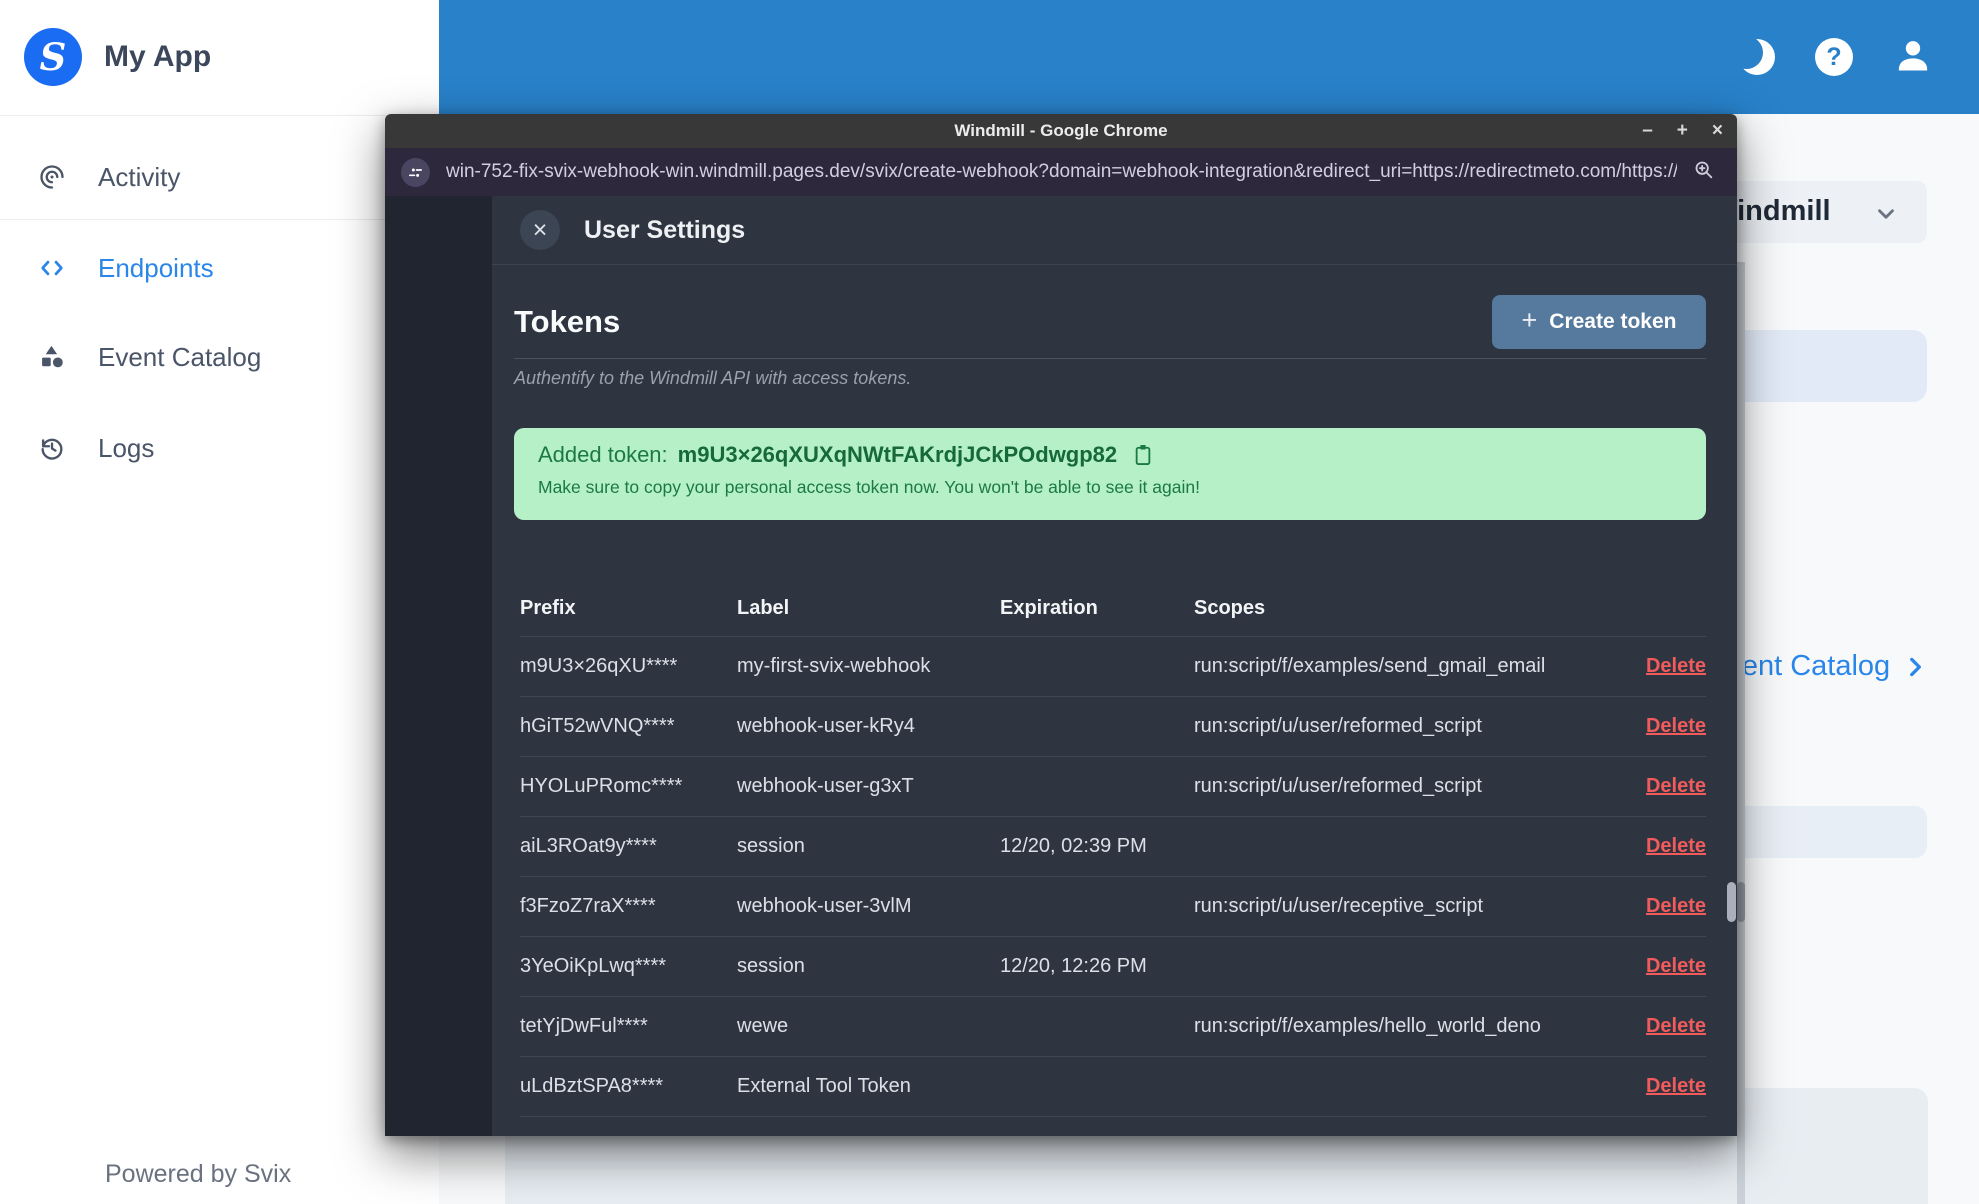 Image resolution: width=1979 pixels, height=1204 pixels. What do you see at coordinates (1741, 902) in the screenshot?
I see `page-scrollbar-thumb` at bounding box center [1741, 902].